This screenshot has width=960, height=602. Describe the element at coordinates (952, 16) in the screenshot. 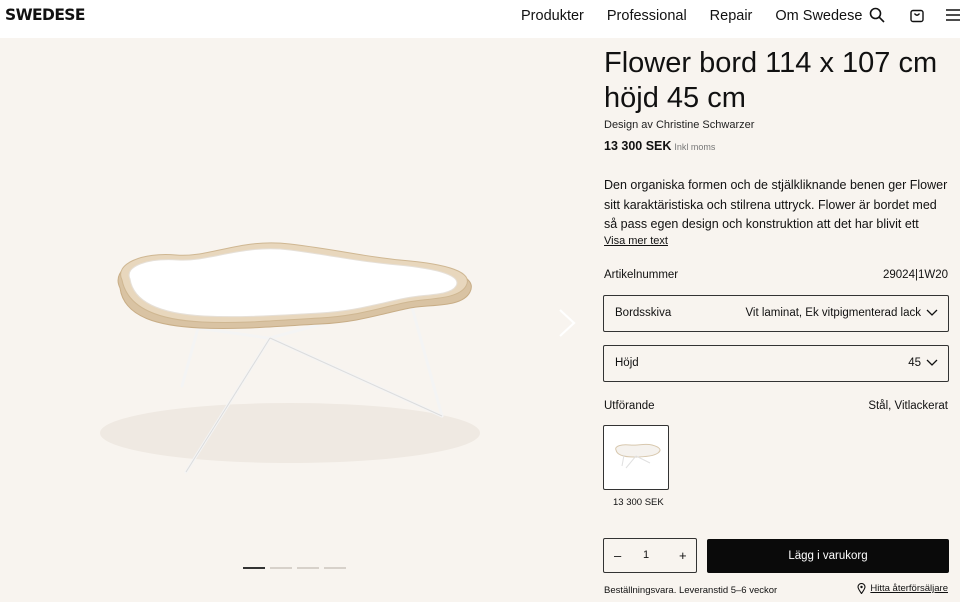

I see `menu-icon` at that location.